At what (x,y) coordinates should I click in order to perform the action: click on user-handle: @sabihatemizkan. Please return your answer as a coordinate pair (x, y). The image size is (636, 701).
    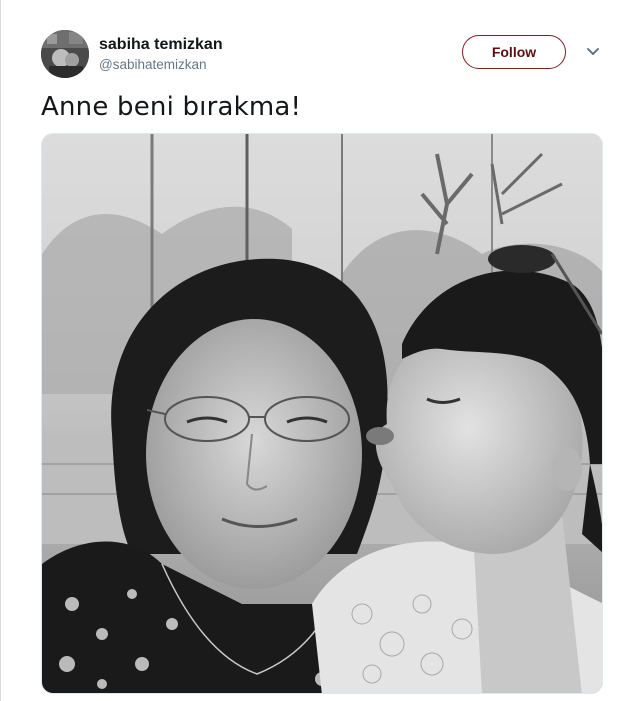
    Looking at the image, I should click on (153, 64).